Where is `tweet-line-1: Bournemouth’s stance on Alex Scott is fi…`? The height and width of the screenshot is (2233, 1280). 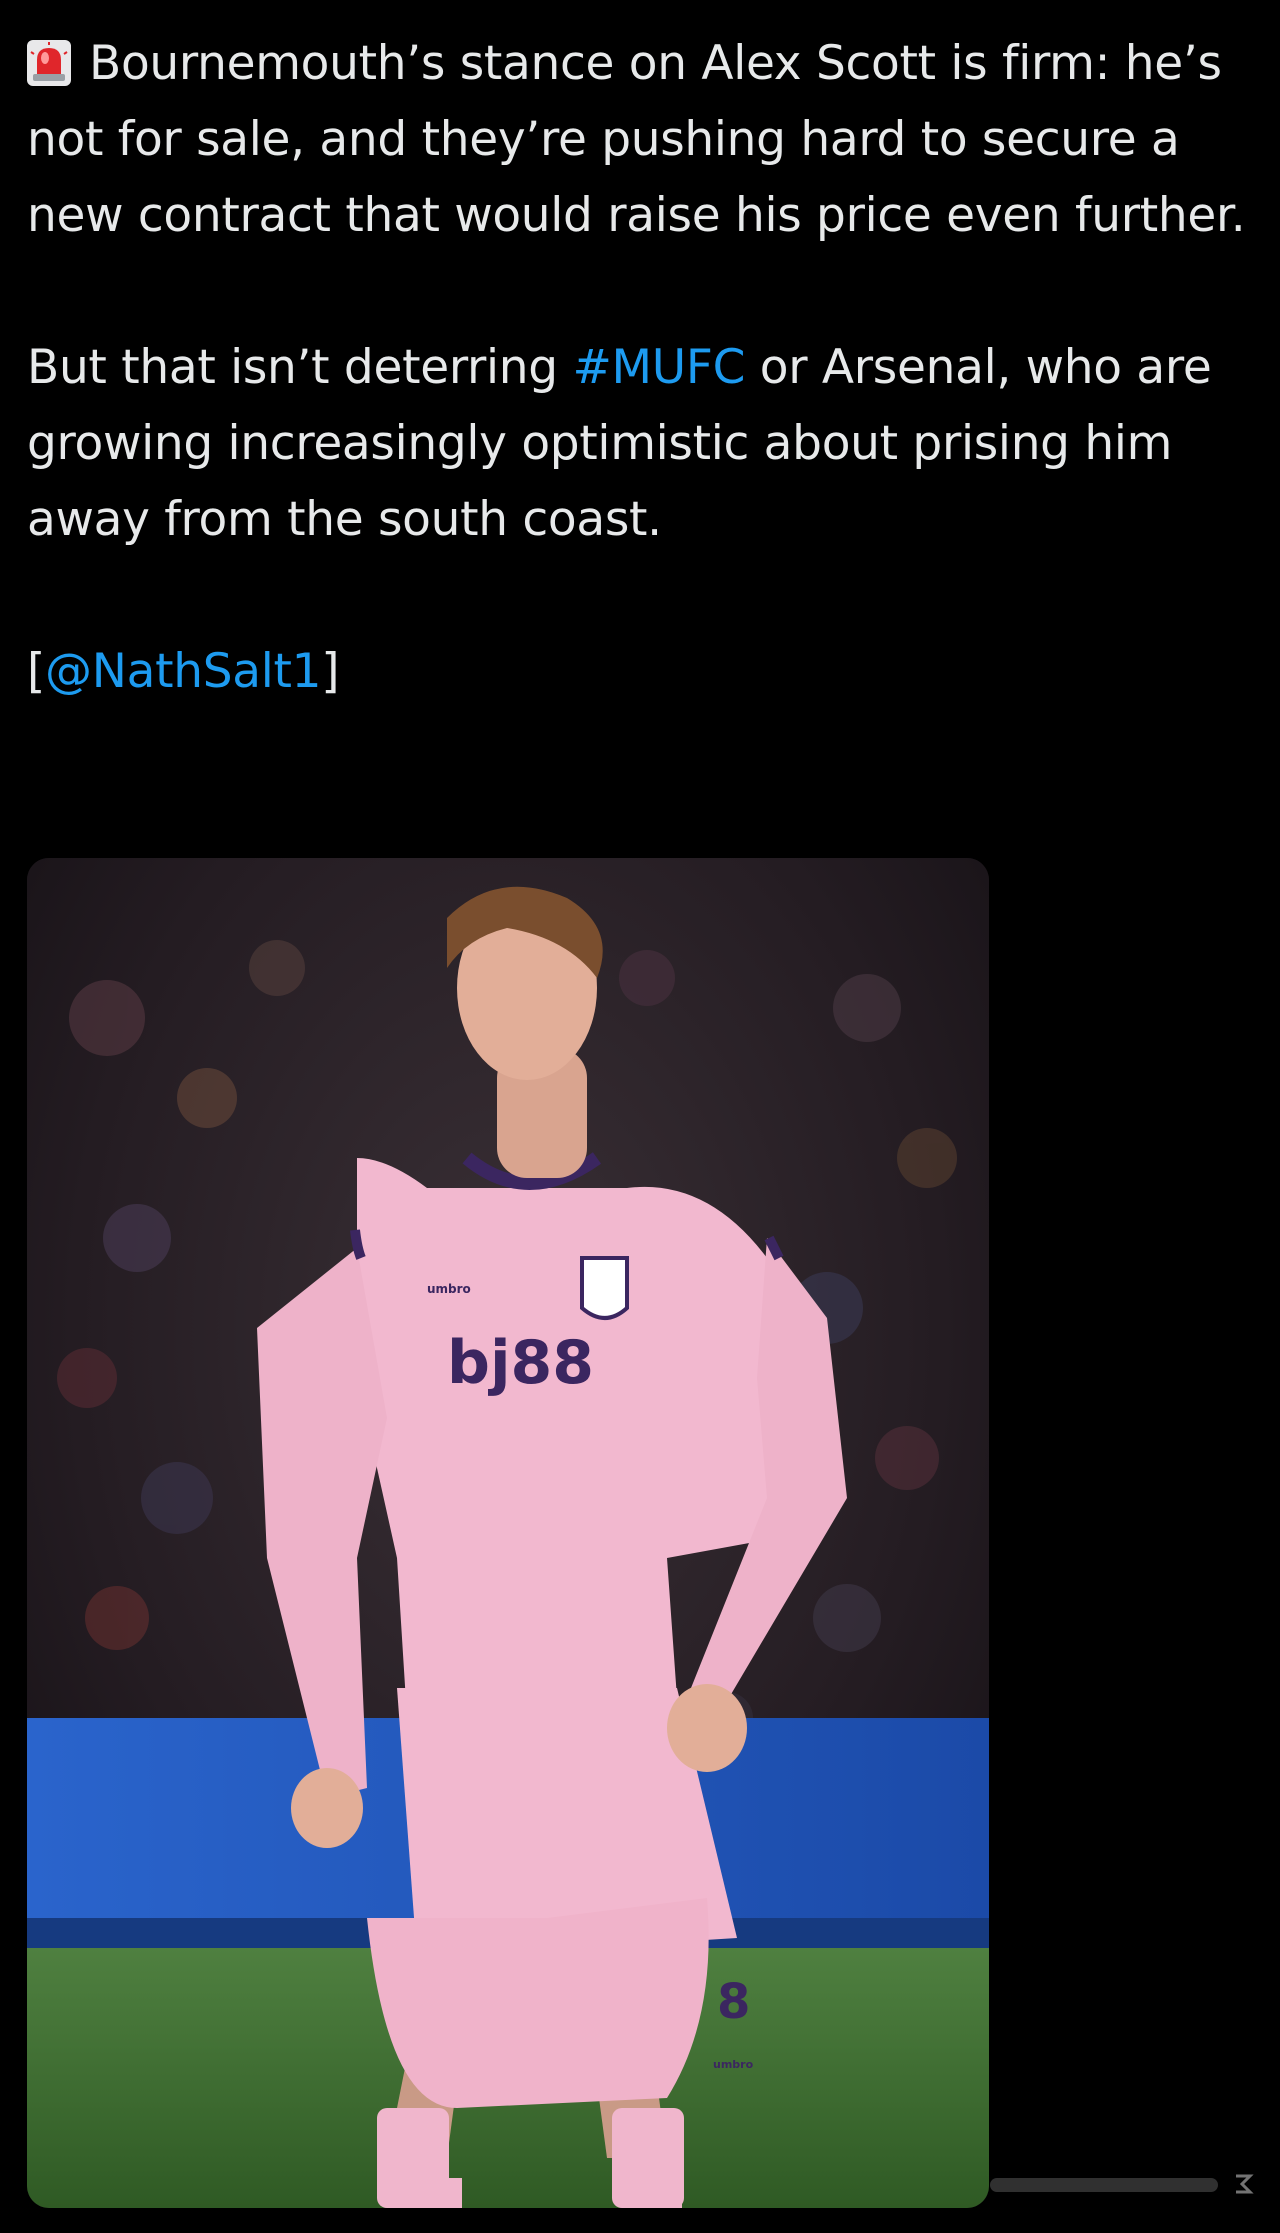 tweet-line-1: Bournemouth’s stance on Alex Scott is fi… is located at coordinates (636, 139).